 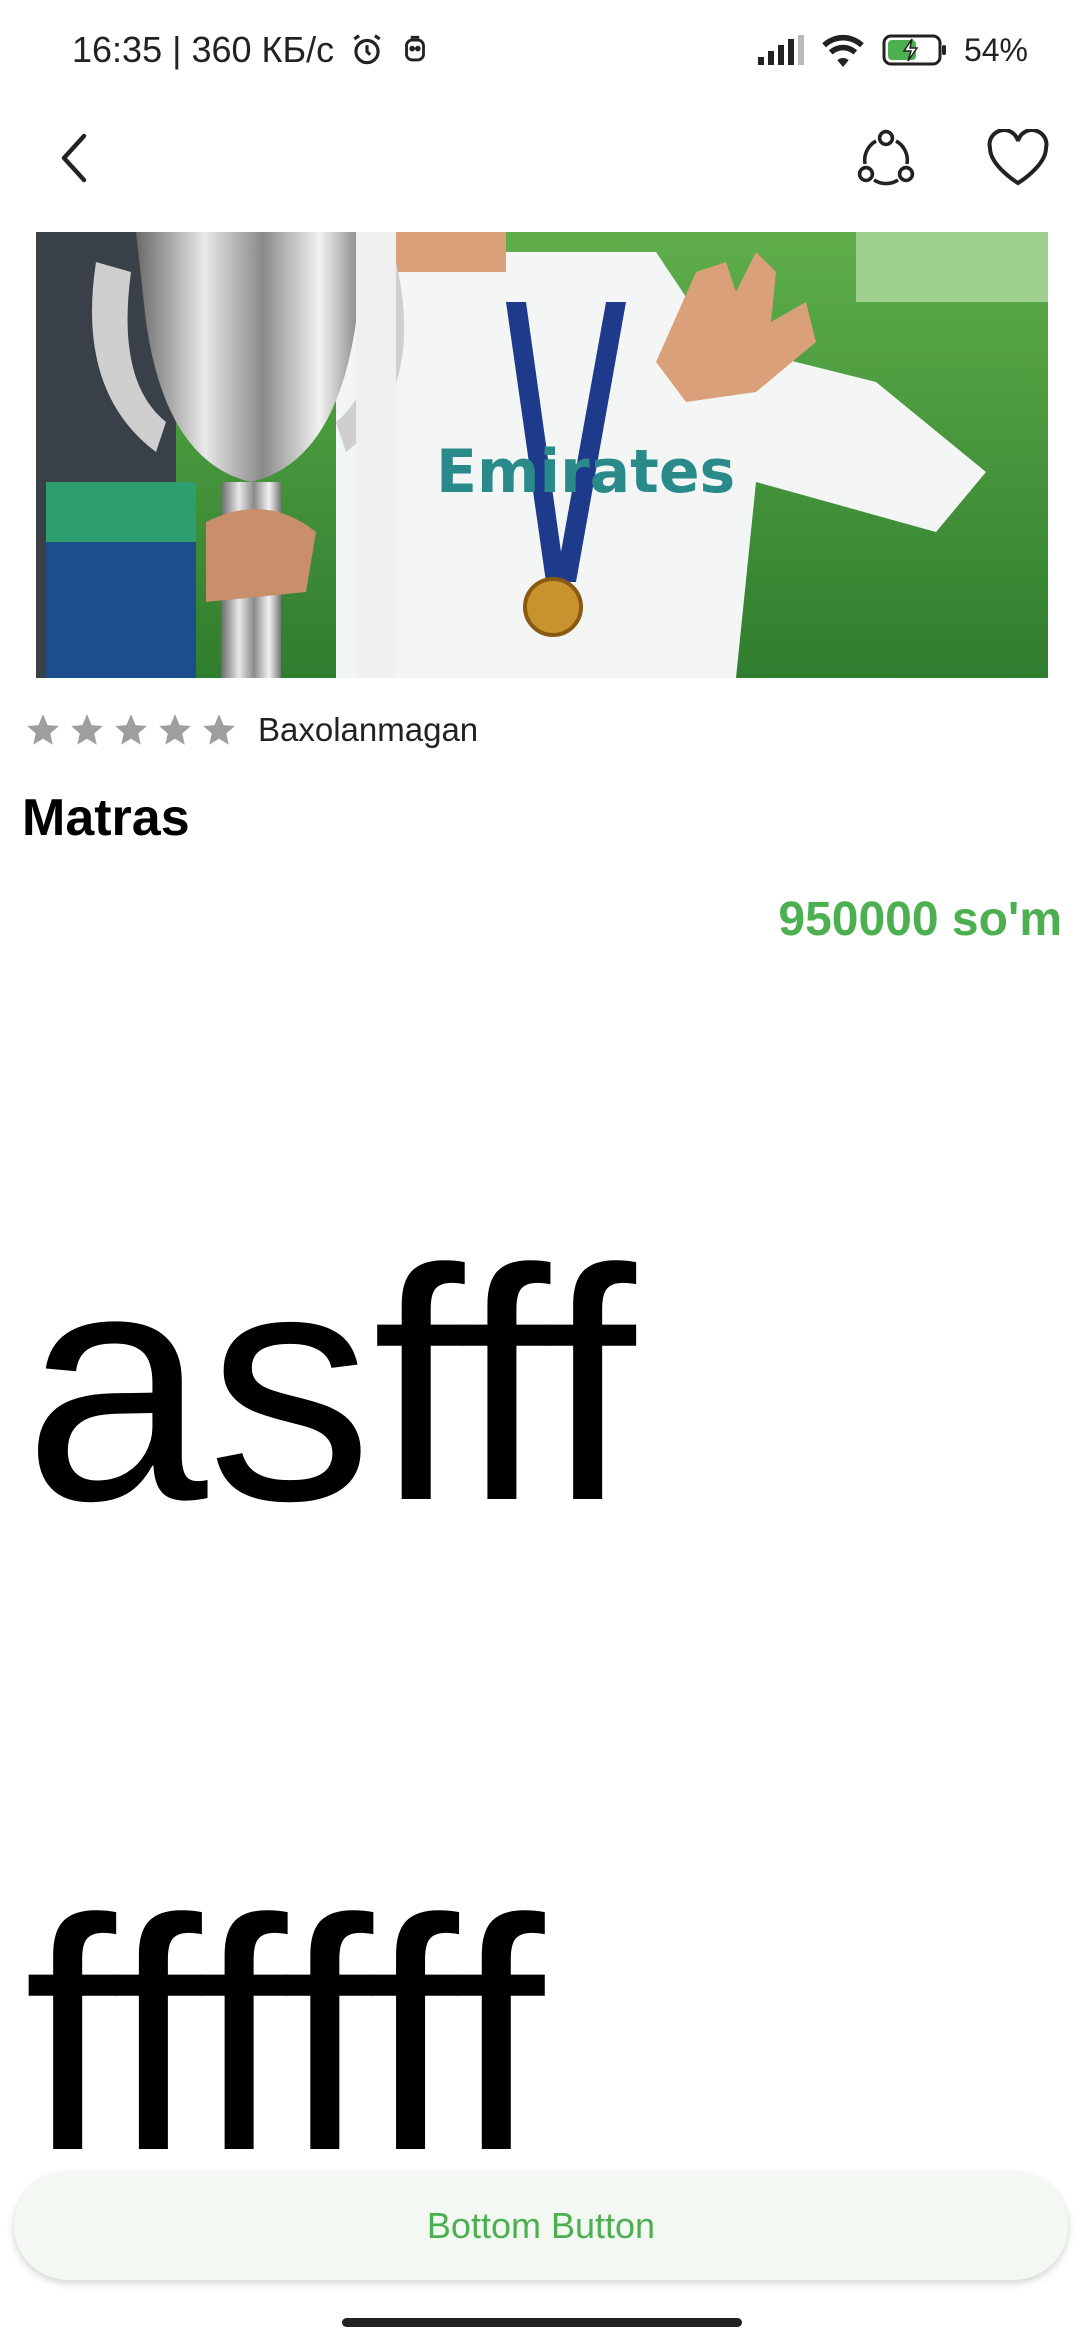 I want to click on bottom-button: Bottom Button, so click(x=541, y=2226).